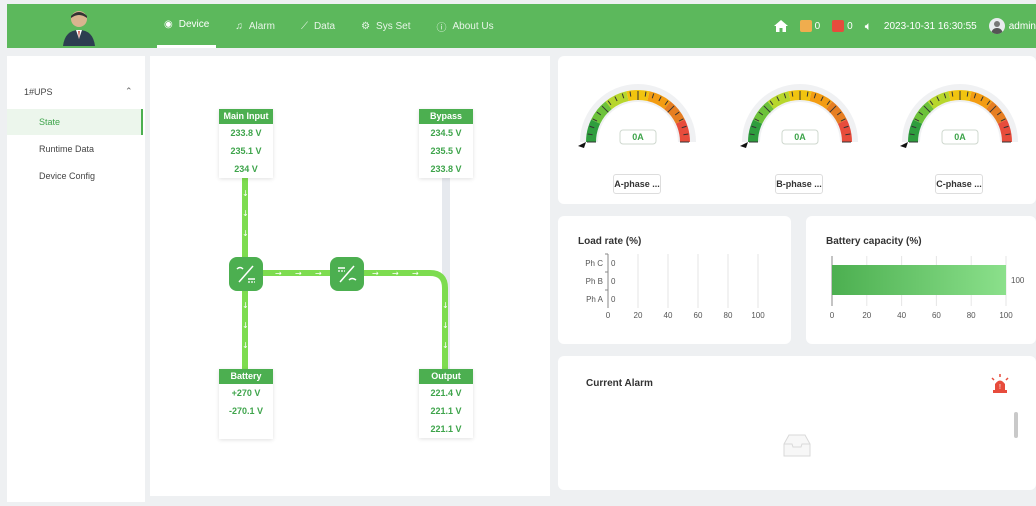 The image size is (1036, 506). What do you see at coordinates (246, 151) in the screenshot?
I see `main-input-value: 235.1 V` at bounding box center [246, 151].